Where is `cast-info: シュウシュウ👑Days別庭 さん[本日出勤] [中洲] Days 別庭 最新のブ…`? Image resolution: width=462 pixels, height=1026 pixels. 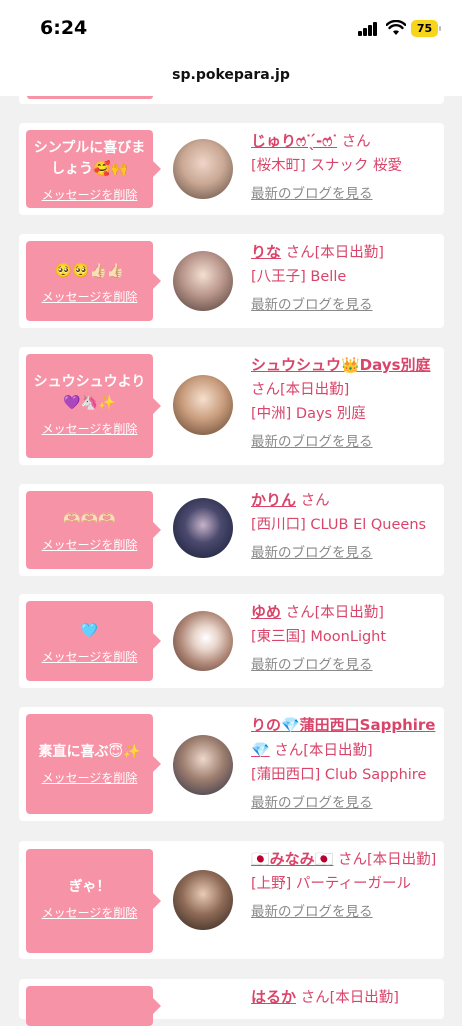 cast-info: シュウシュウ👑Days別庭 さん[本日出勤] [中洲] Days 別庭 最新のブ… is located at coordinates (346, 402).